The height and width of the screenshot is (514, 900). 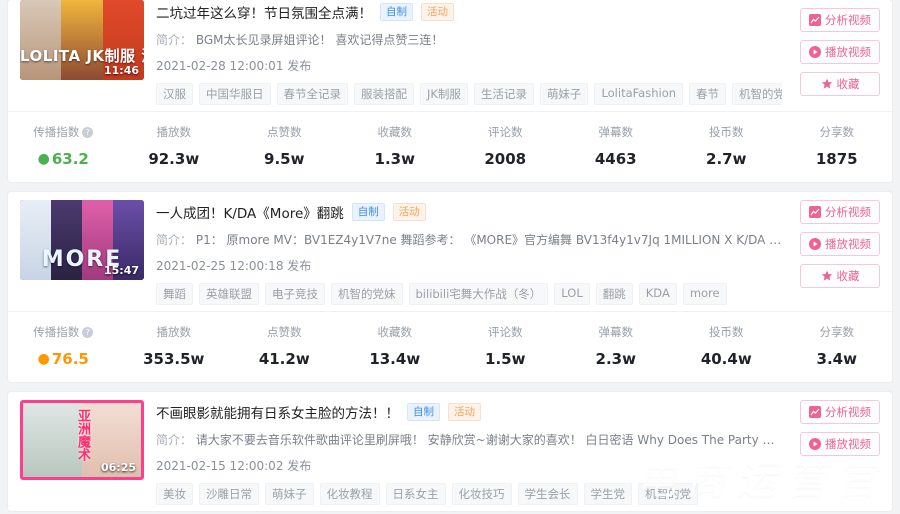 What do you see at coordinates (726, 146) in the screenshot?
I see `stat-coins: 投币数 2.7w` at bounding box center [726, 146].